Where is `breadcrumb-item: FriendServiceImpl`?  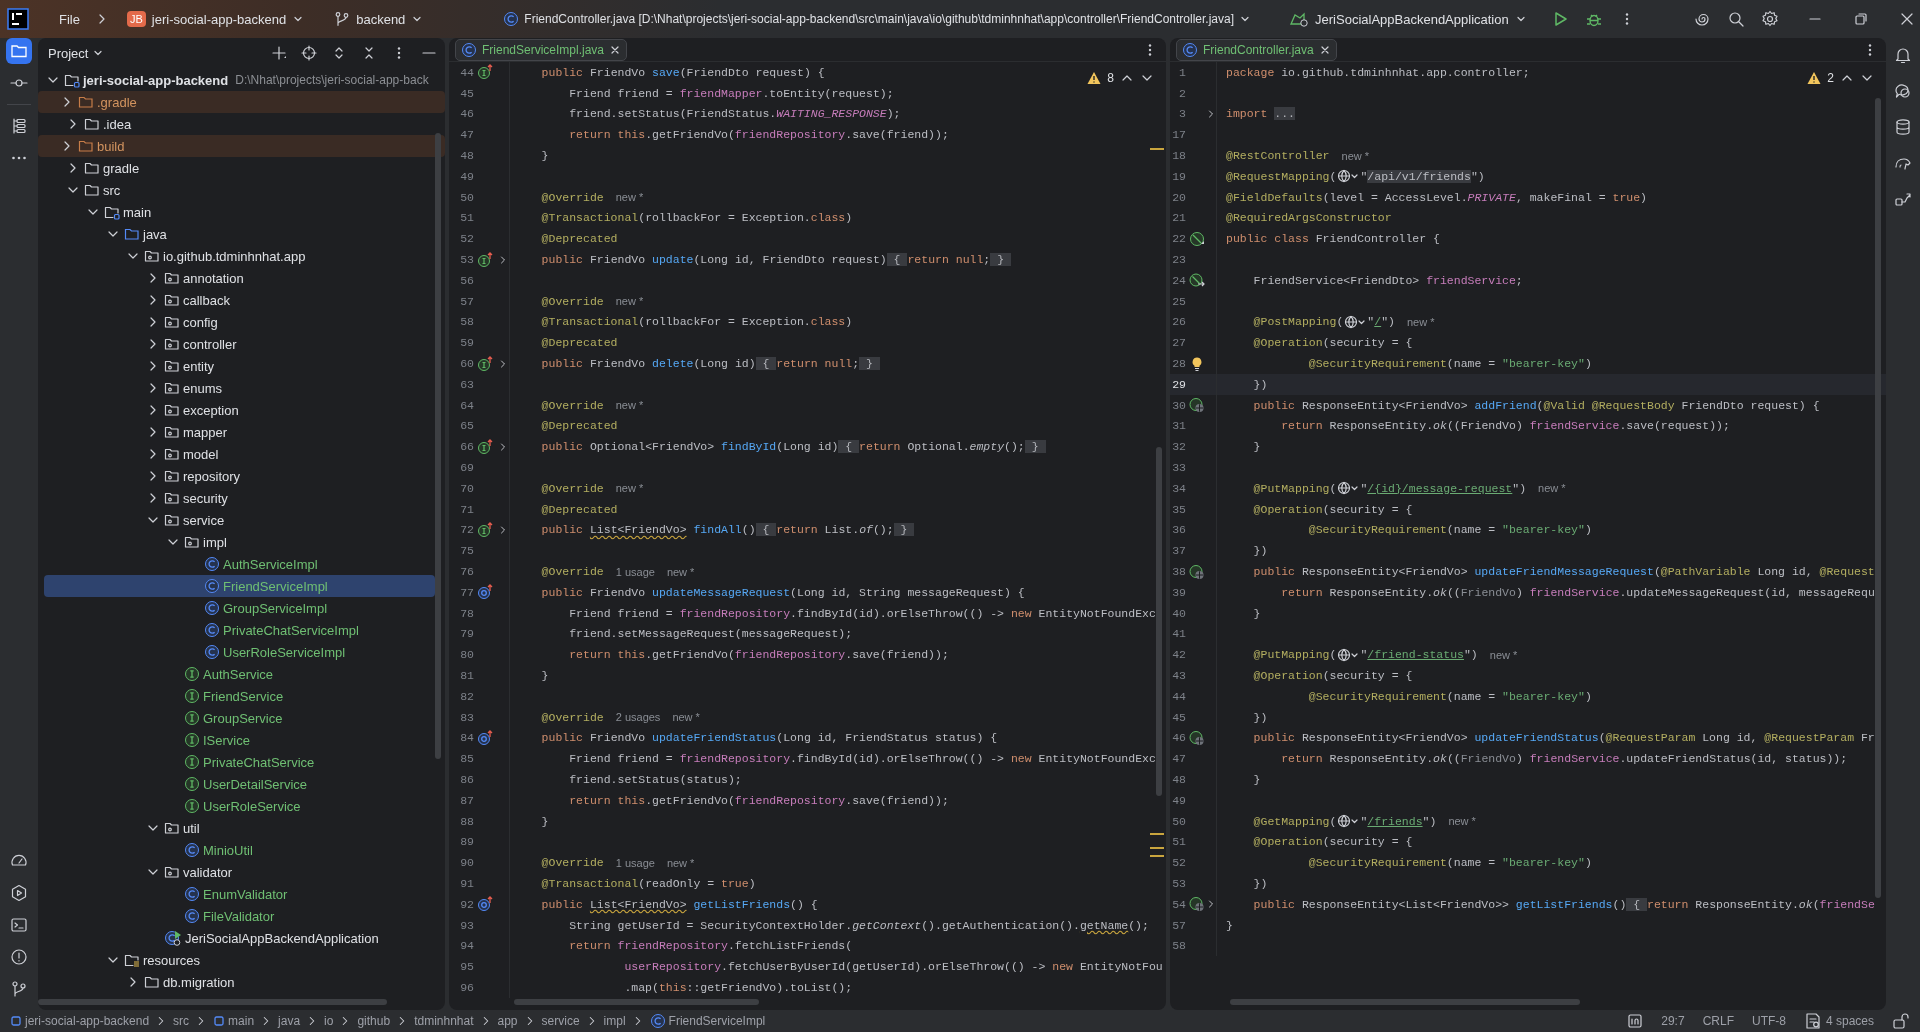 breadcrumb-item: FriendServiceImpl is located at coordinates (707, 1021).